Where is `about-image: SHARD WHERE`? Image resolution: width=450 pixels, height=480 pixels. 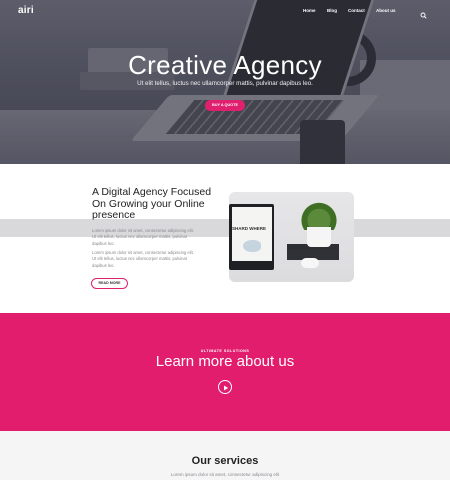
about-image: SHARD WHERE is located at coordinates (291, 237).